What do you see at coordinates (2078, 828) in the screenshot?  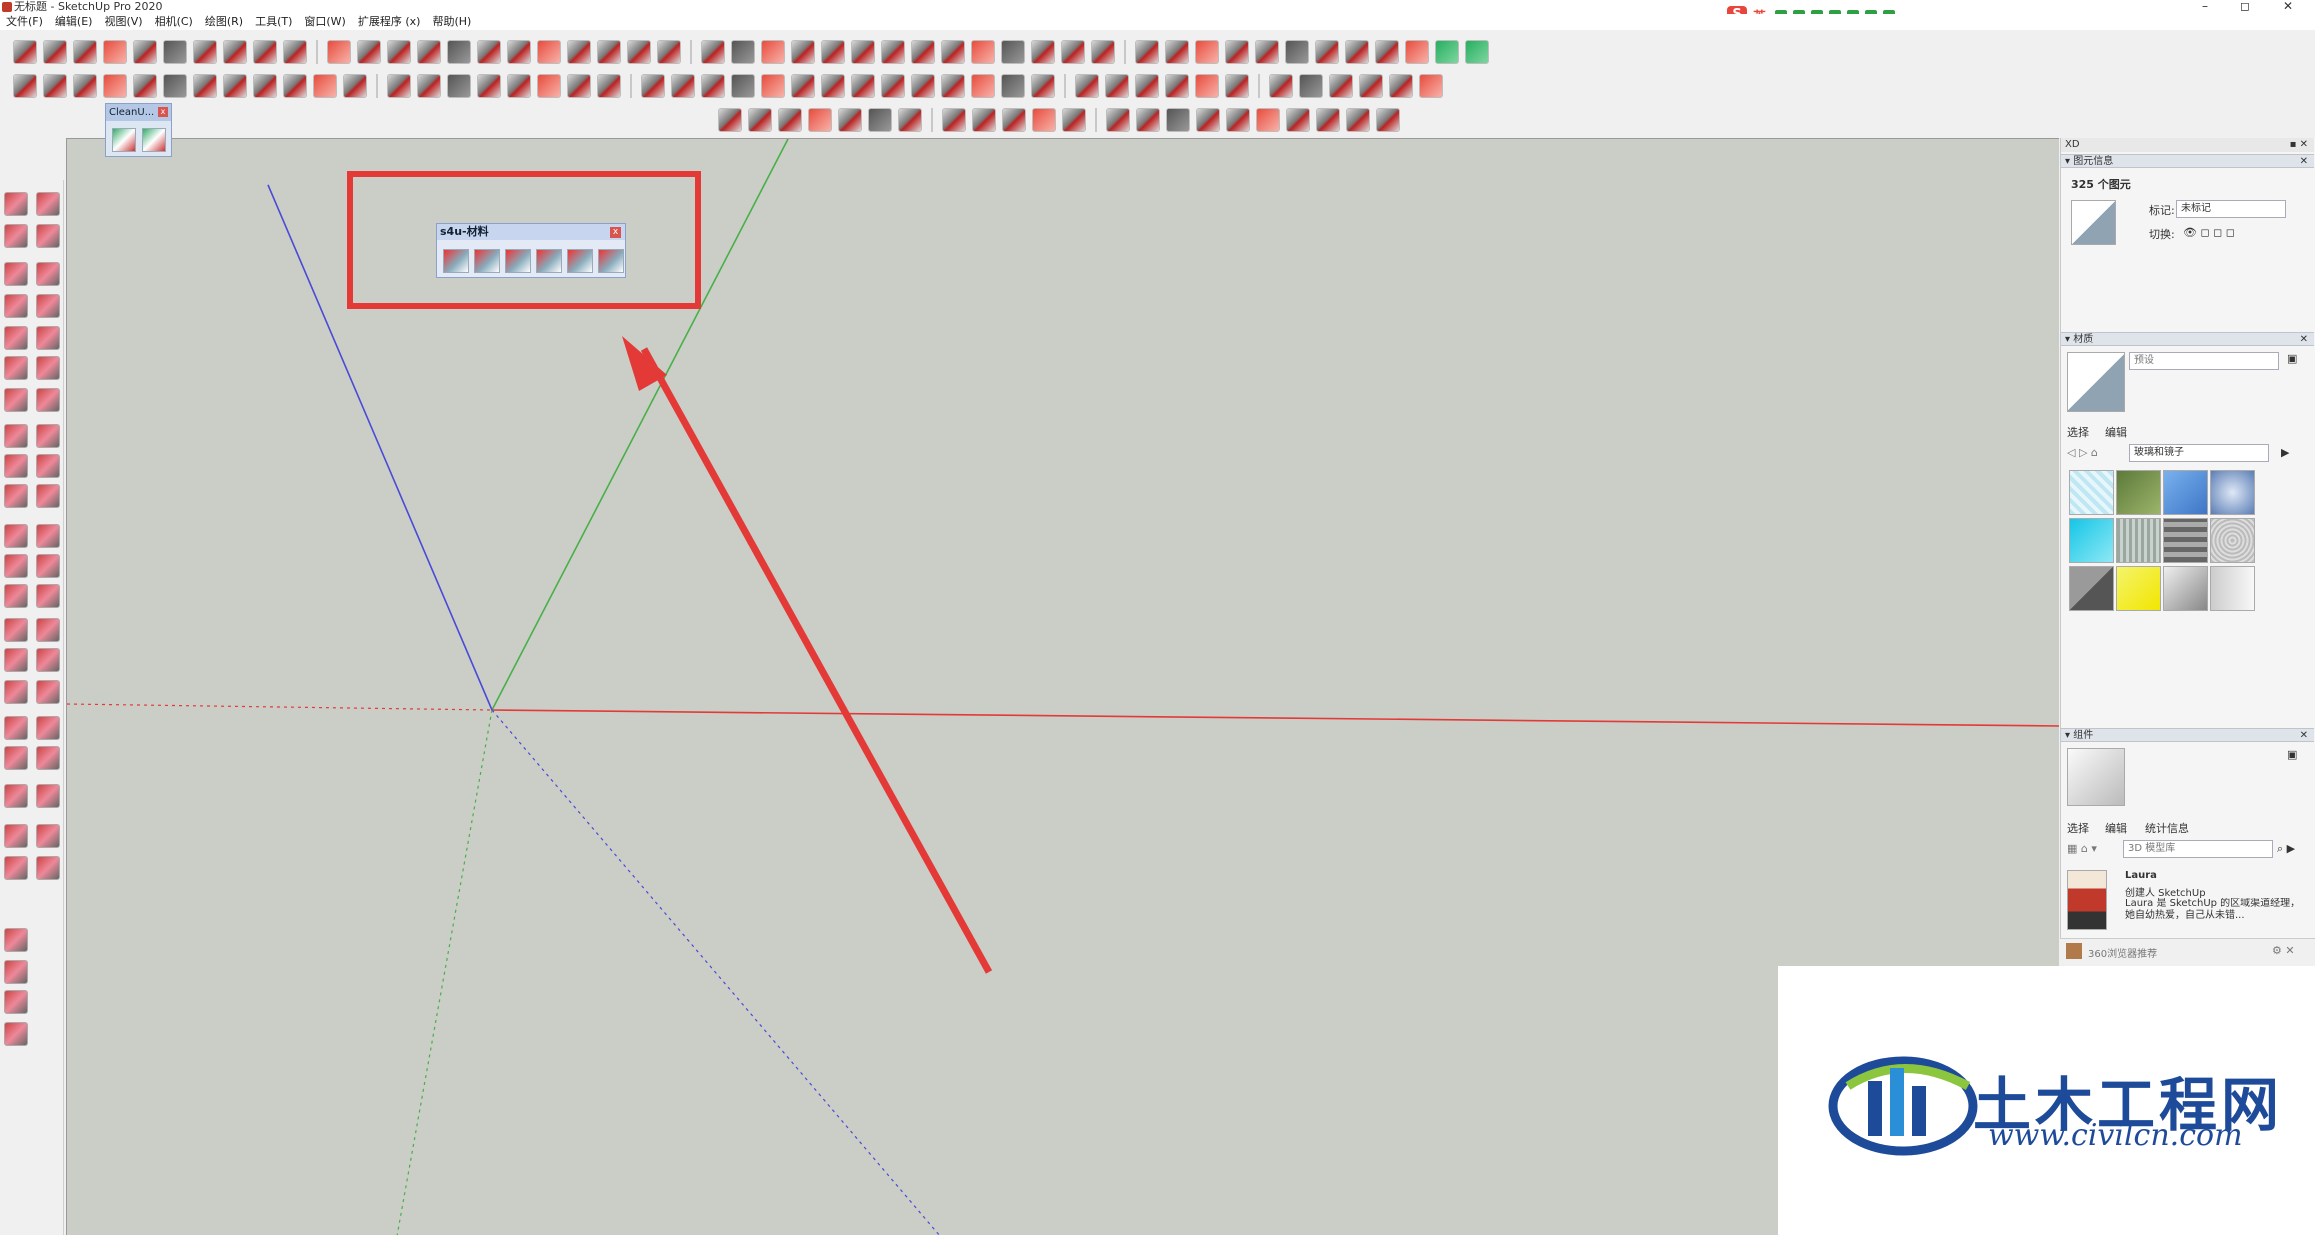 I see `components-tab-select: 选择` at bounding box center [2078, 828].